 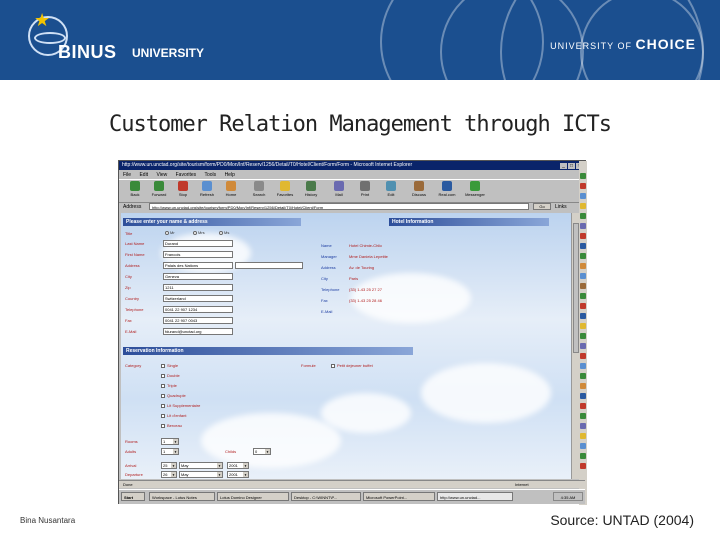 I want to click on zip-input: 1211, so click(x=198, y=287).